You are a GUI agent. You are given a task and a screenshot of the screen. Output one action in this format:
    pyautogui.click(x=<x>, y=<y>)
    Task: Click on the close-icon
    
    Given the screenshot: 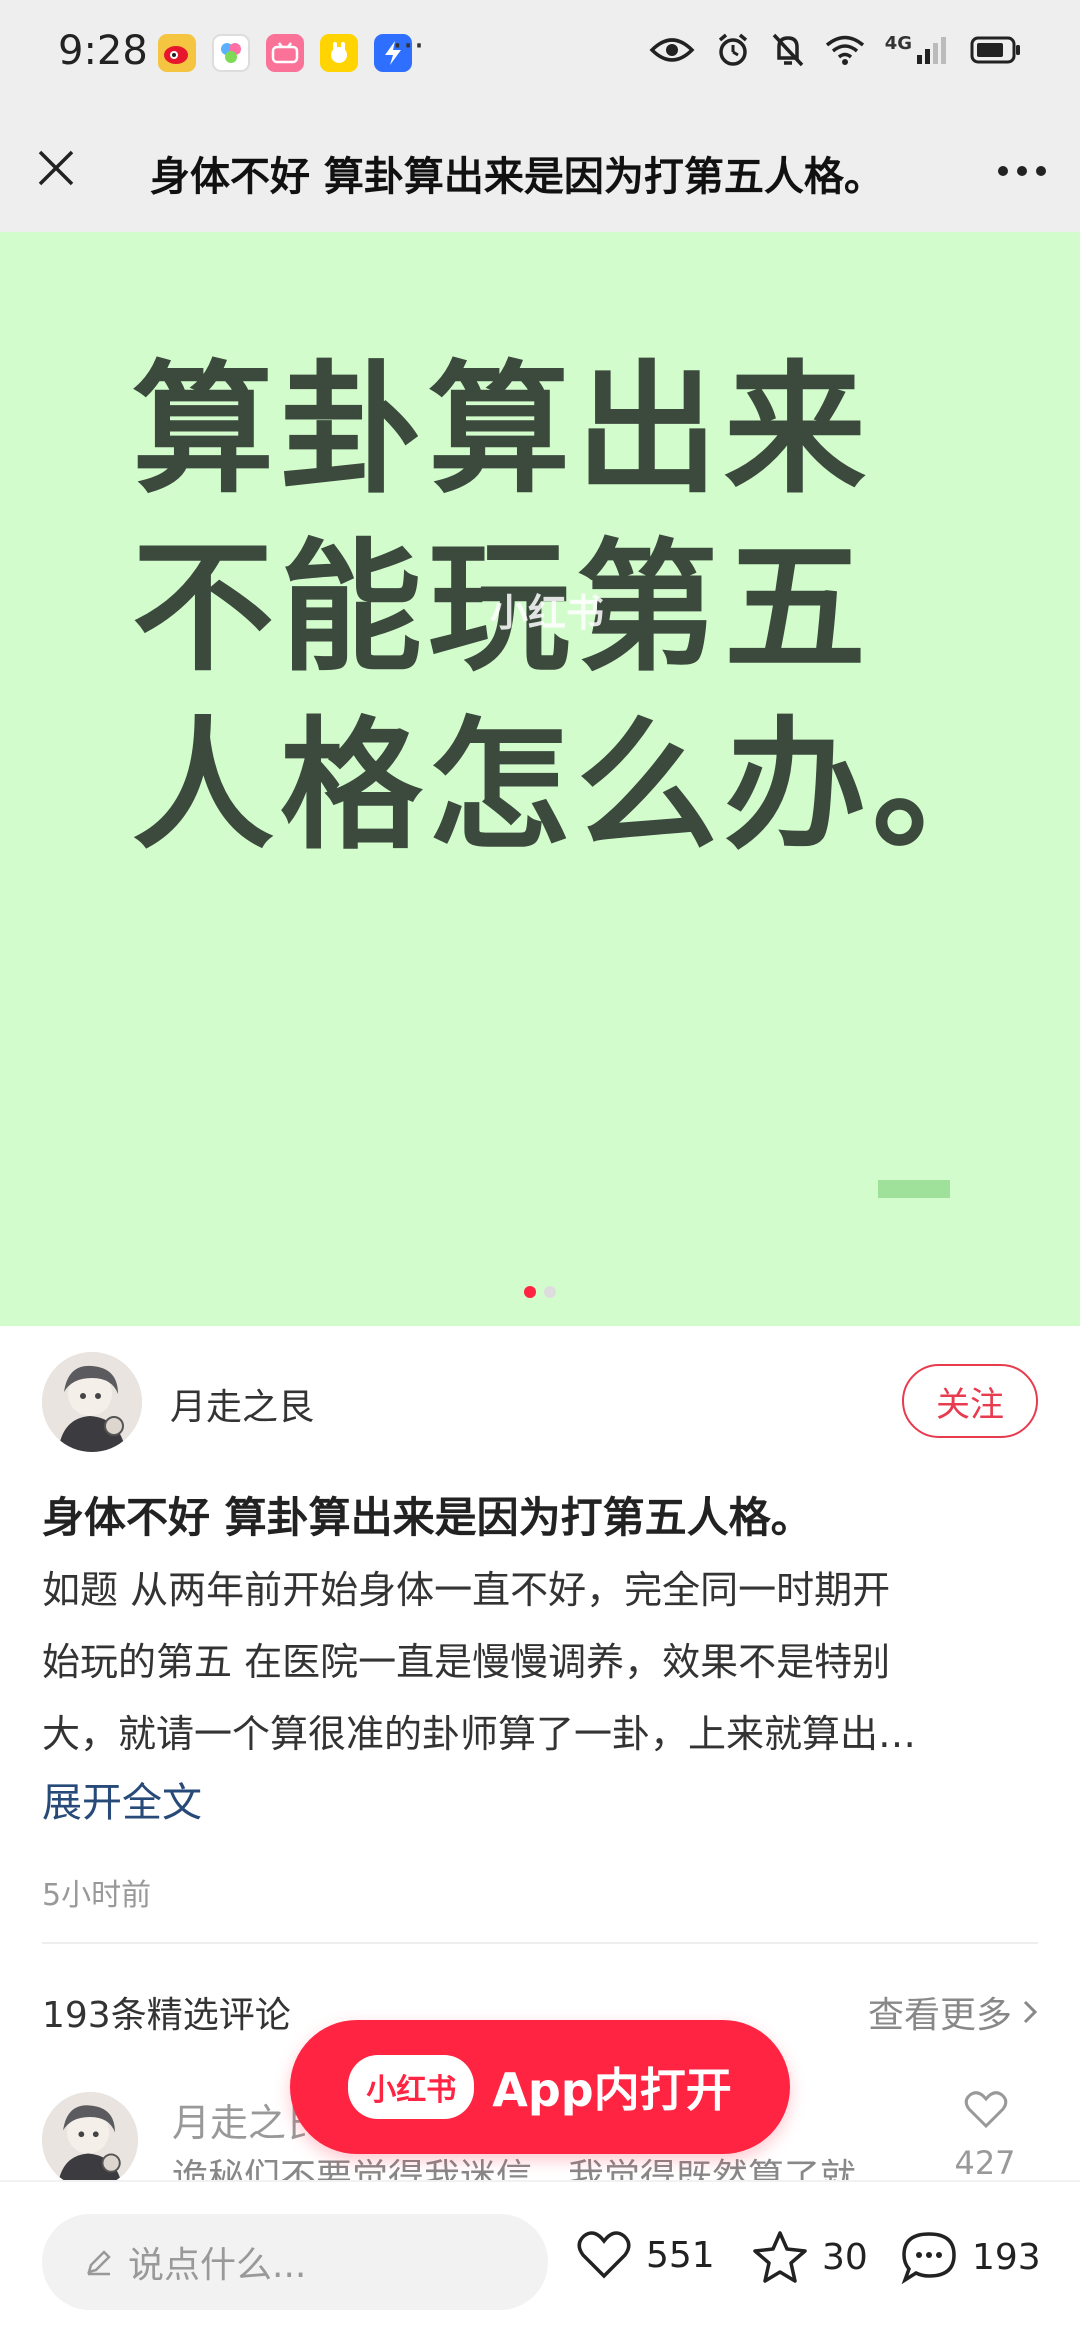 What is the action you would take?
    pyautogui.click(x=56, y=168)
    